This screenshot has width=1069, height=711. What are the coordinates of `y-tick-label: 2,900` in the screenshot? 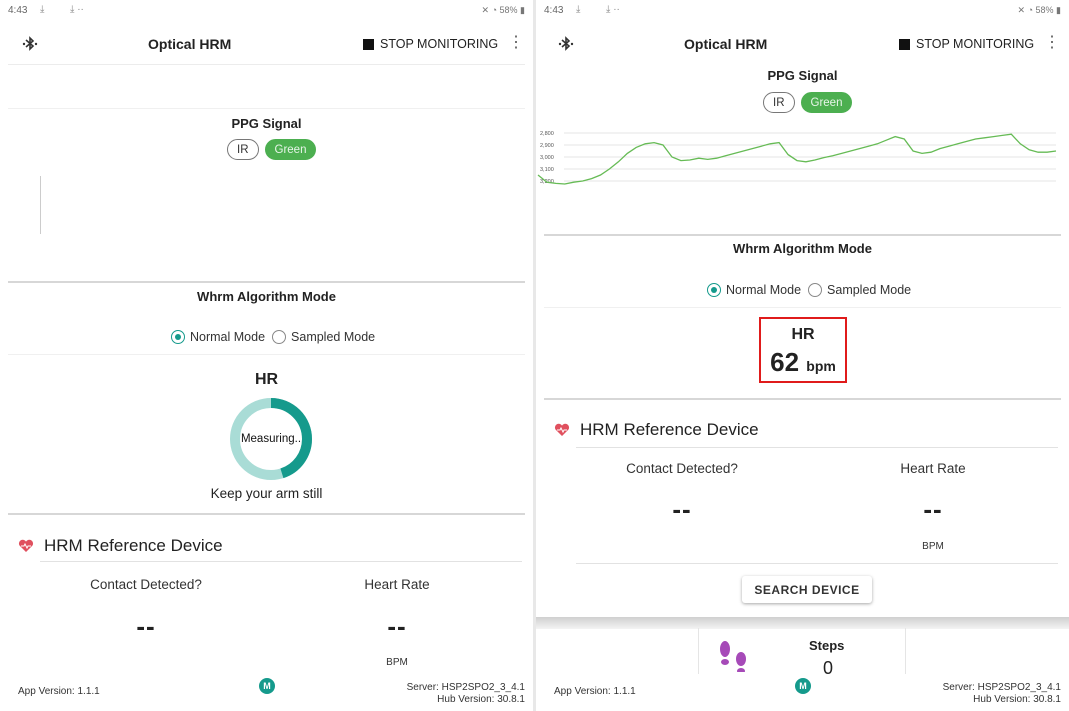 It's located at (547, 146).